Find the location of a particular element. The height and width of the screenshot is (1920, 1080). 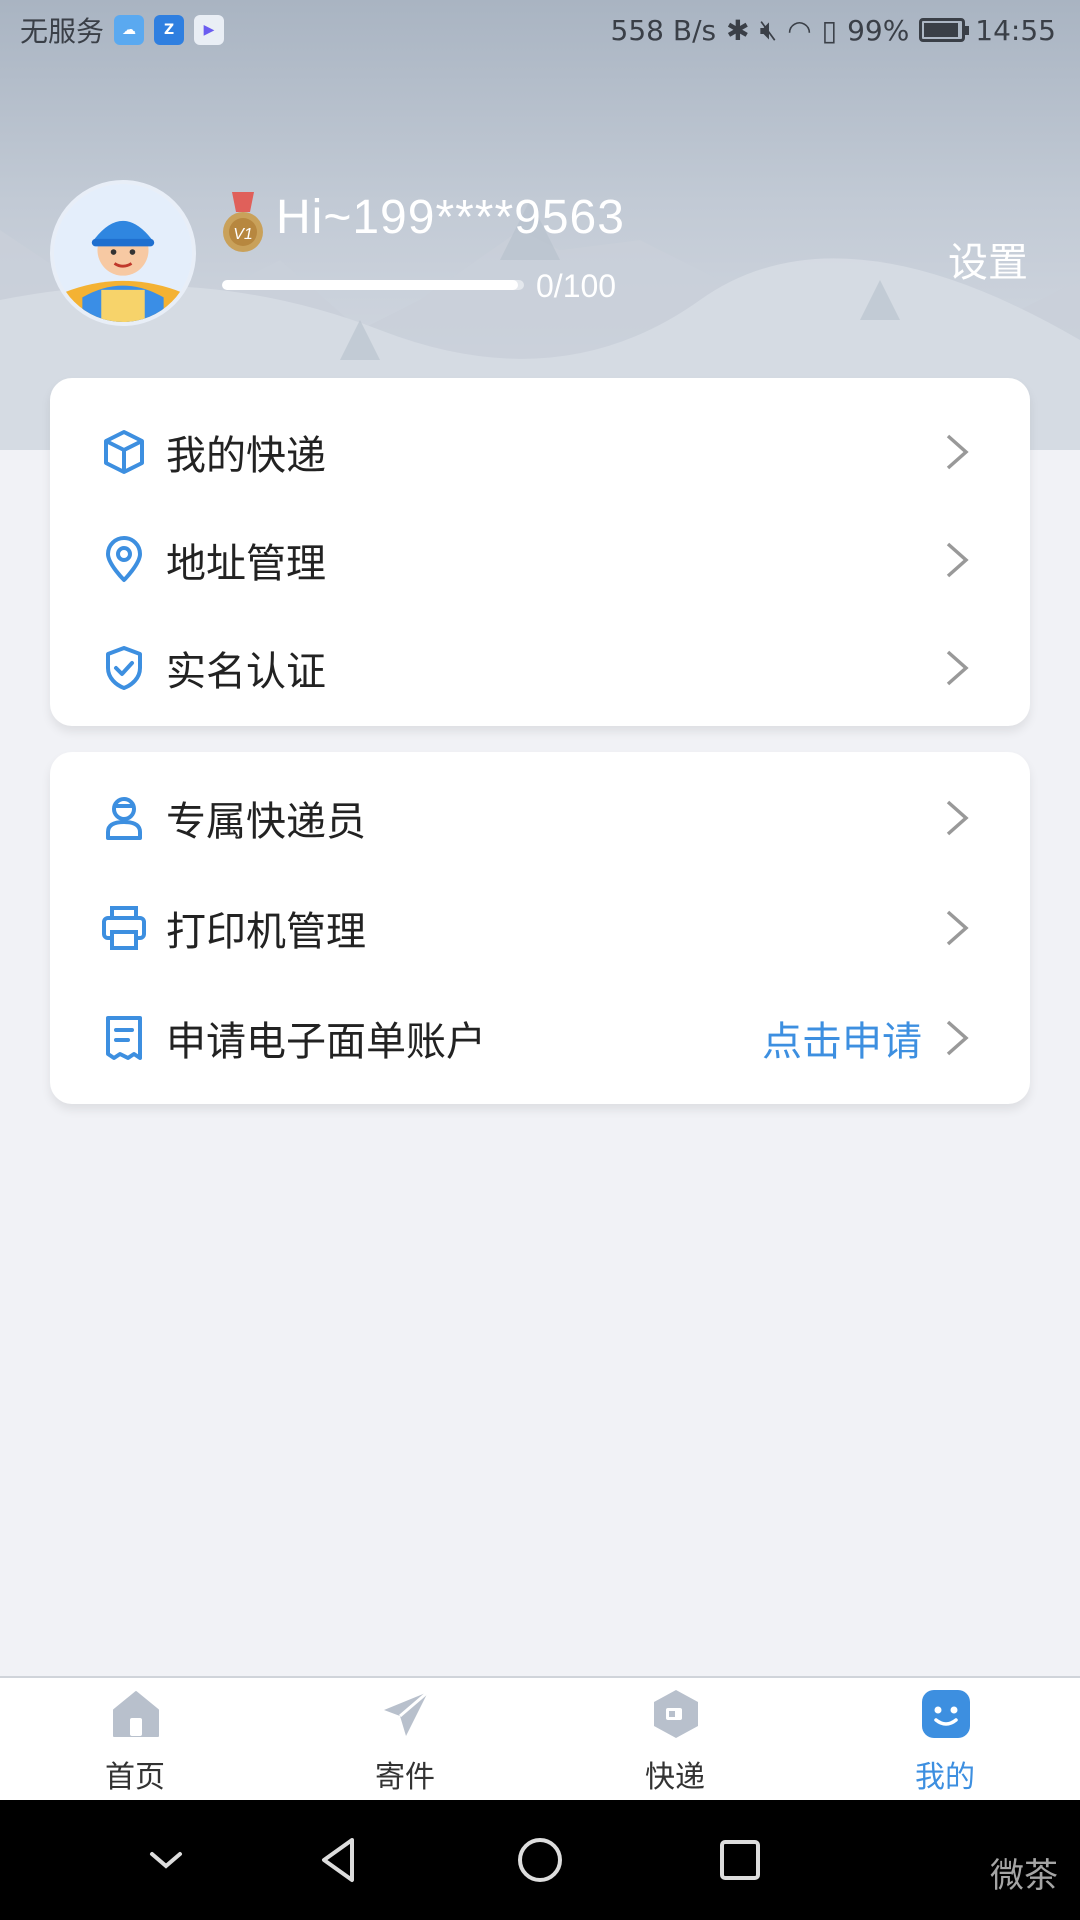

menu-item-label: 我的快递 is located at coordinates (246, 456).